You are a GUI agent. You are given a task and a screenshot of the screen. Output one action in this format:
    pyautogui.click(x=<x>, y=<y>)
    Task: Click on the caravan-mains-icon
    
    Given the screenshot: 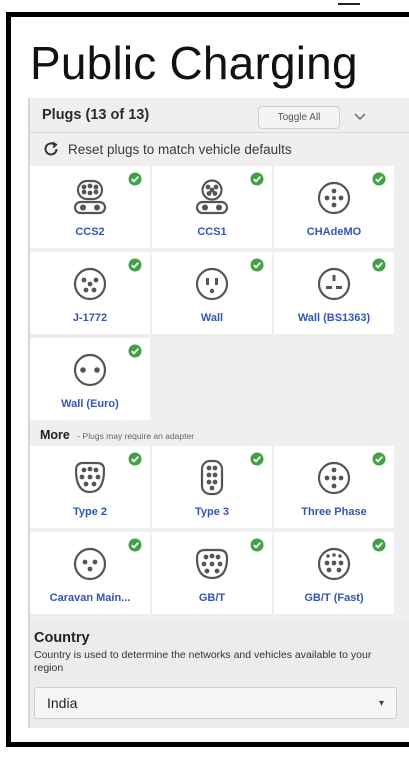 What is the action you would take?
    pyautogui.click(x=90, y=564)
    